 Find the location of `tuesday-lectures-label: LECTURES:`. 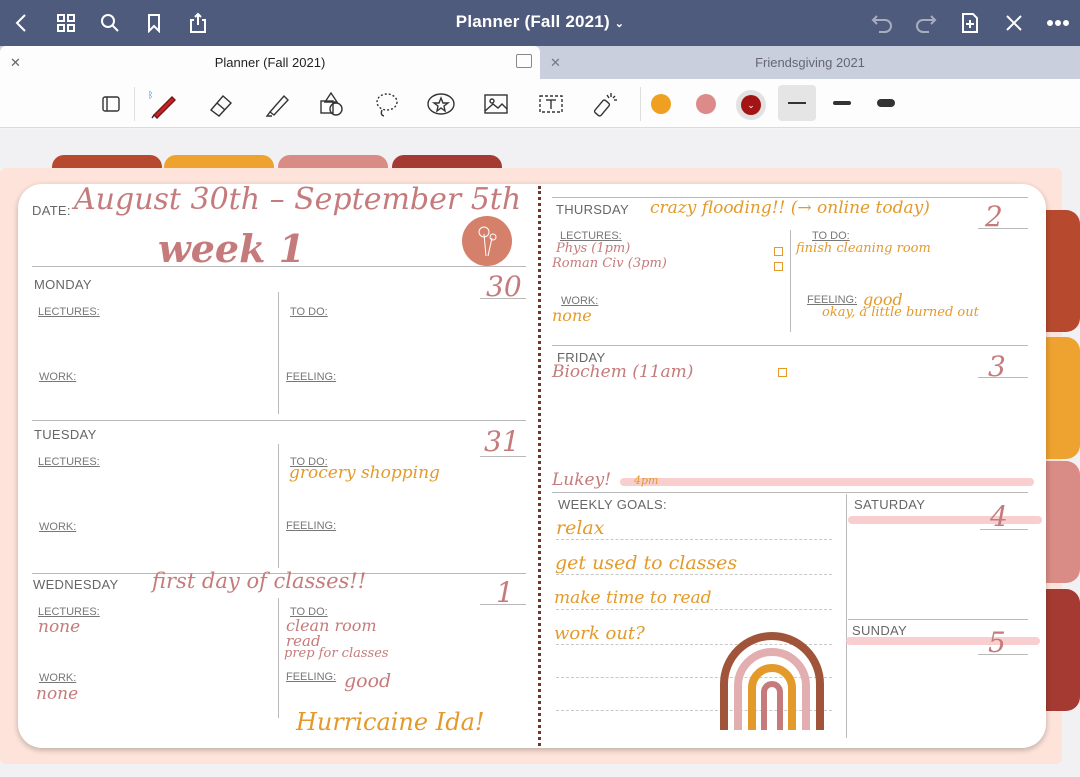

tuesday-lectures-label: LECTURES: is located at coordinates (69, 462).